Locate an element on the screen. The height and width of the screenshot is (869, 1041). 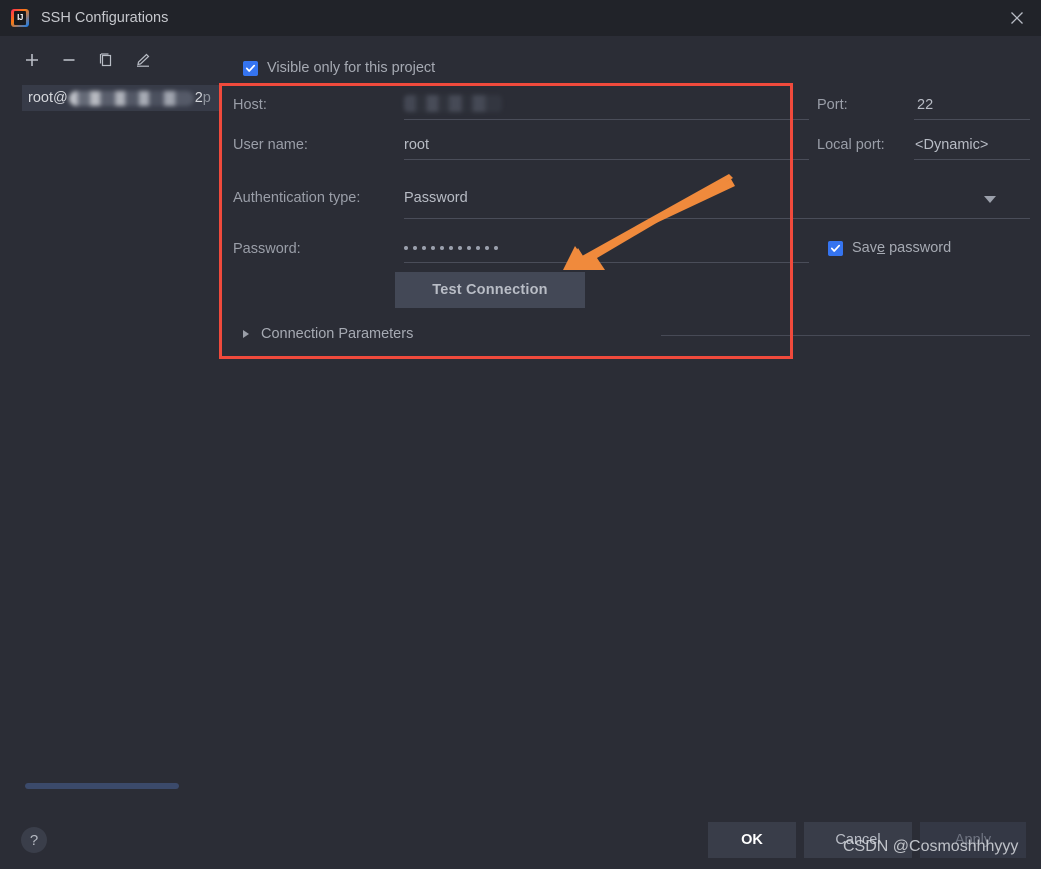
password-input-underline is located at coordinates (606, 262).